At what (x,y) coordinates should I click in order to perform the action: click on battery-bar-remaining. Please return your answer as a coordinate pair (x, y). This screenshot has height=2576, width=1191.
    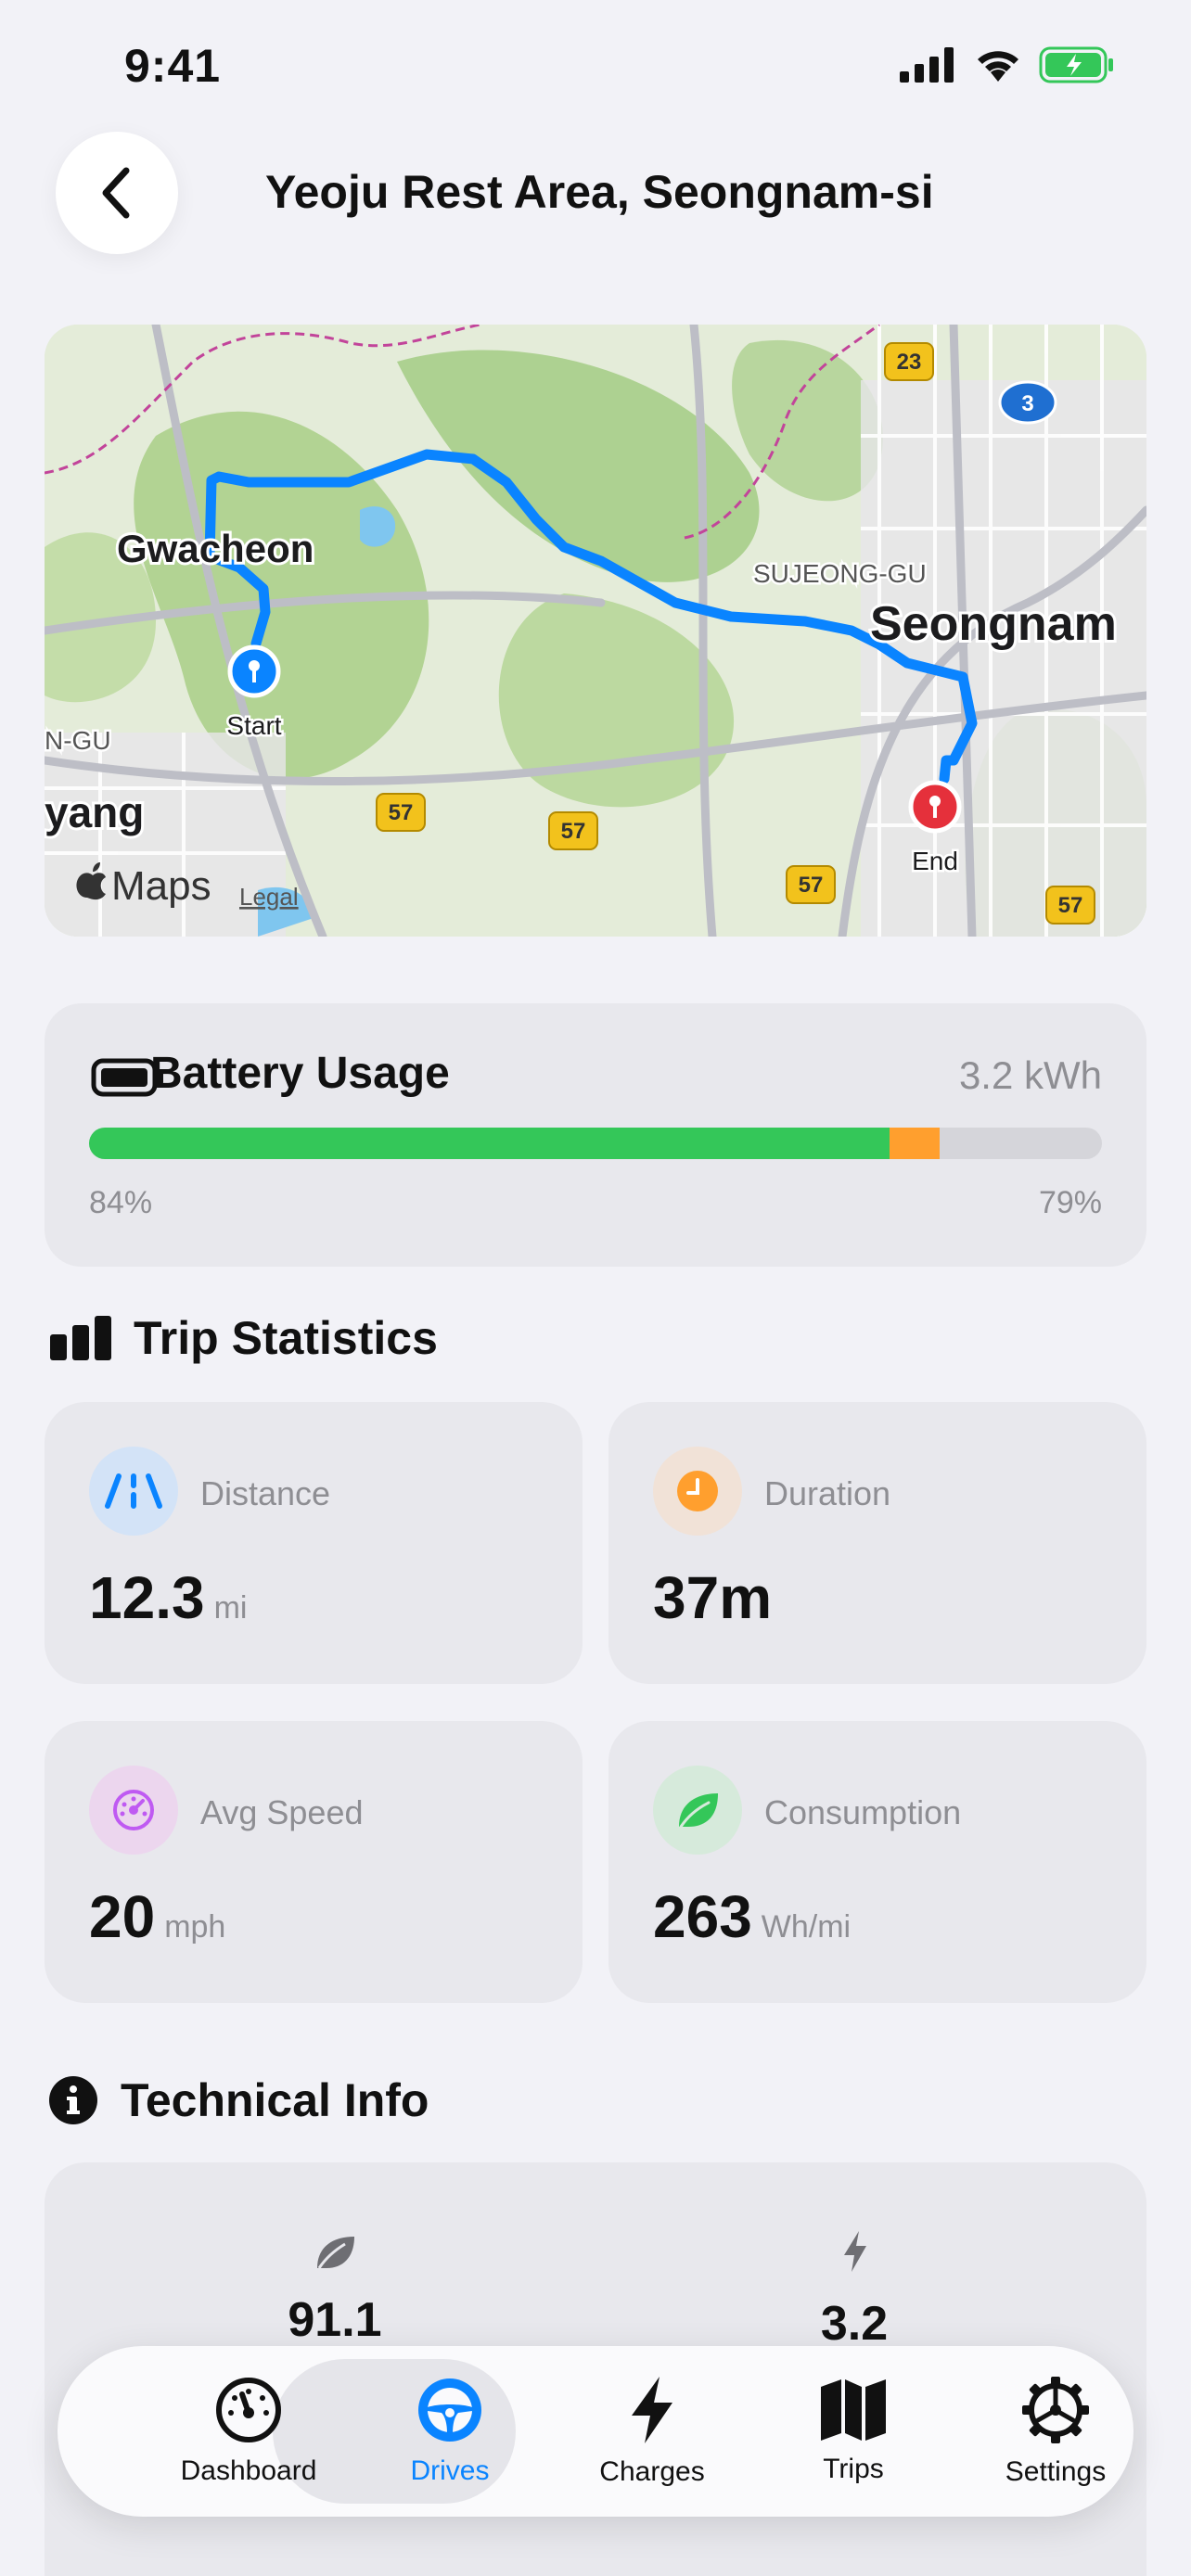
    Looking at the image, I should click on (489, 1143).